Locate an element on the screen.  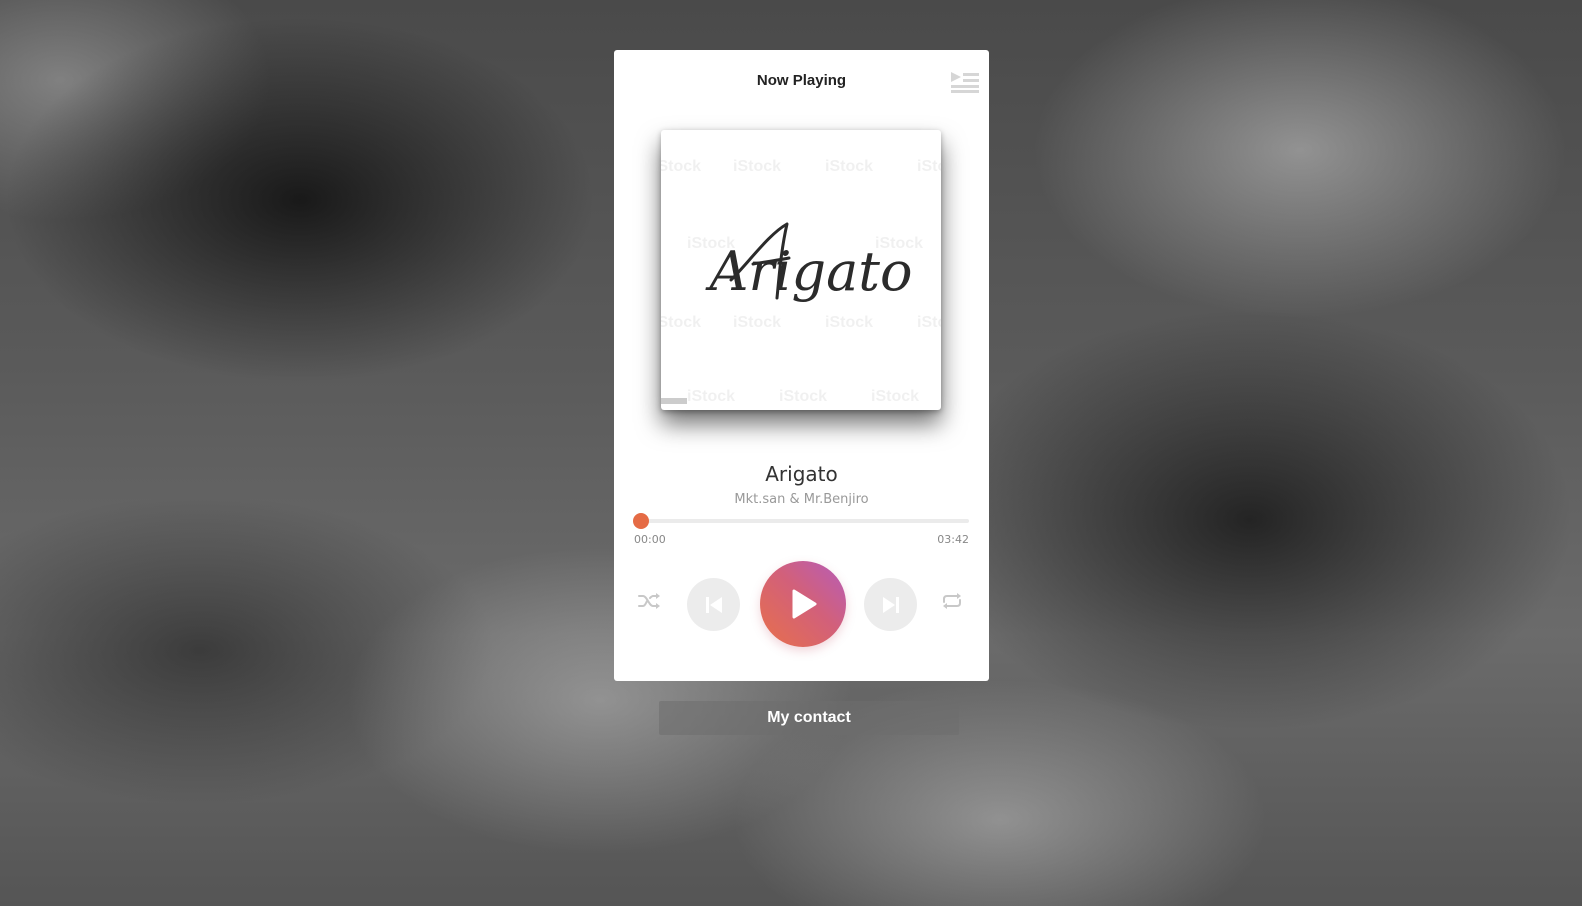
skip-previous-icon is located at coordinates (713, 604).